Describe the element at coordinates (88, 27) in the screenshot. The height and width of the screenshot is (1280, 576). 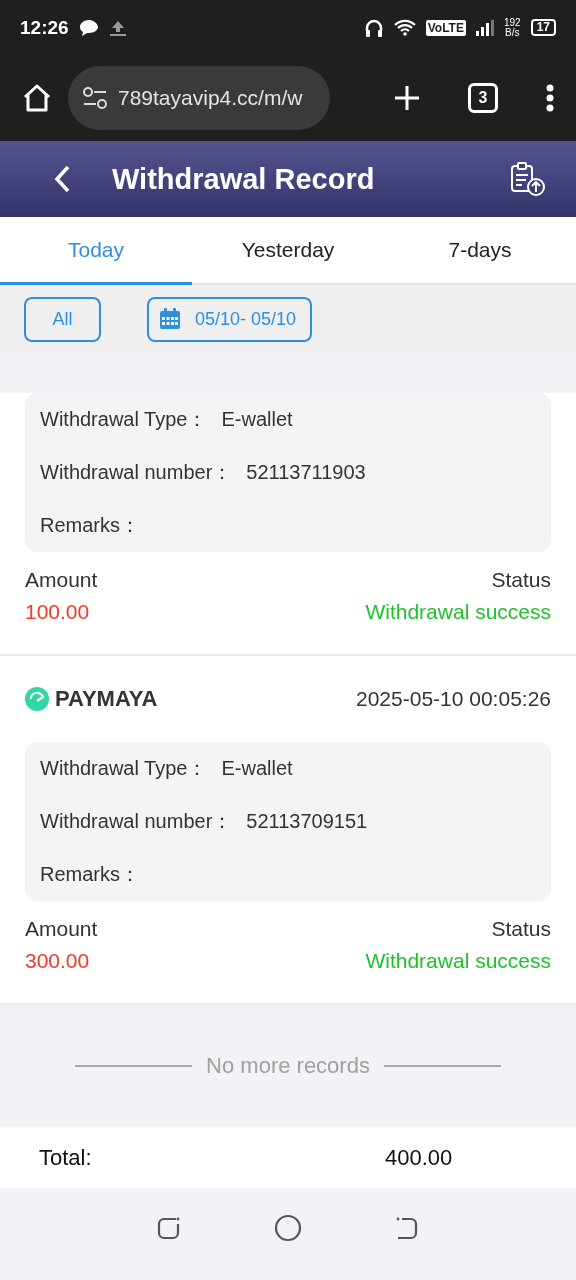
I see `chat-bubble-icon` at that location.